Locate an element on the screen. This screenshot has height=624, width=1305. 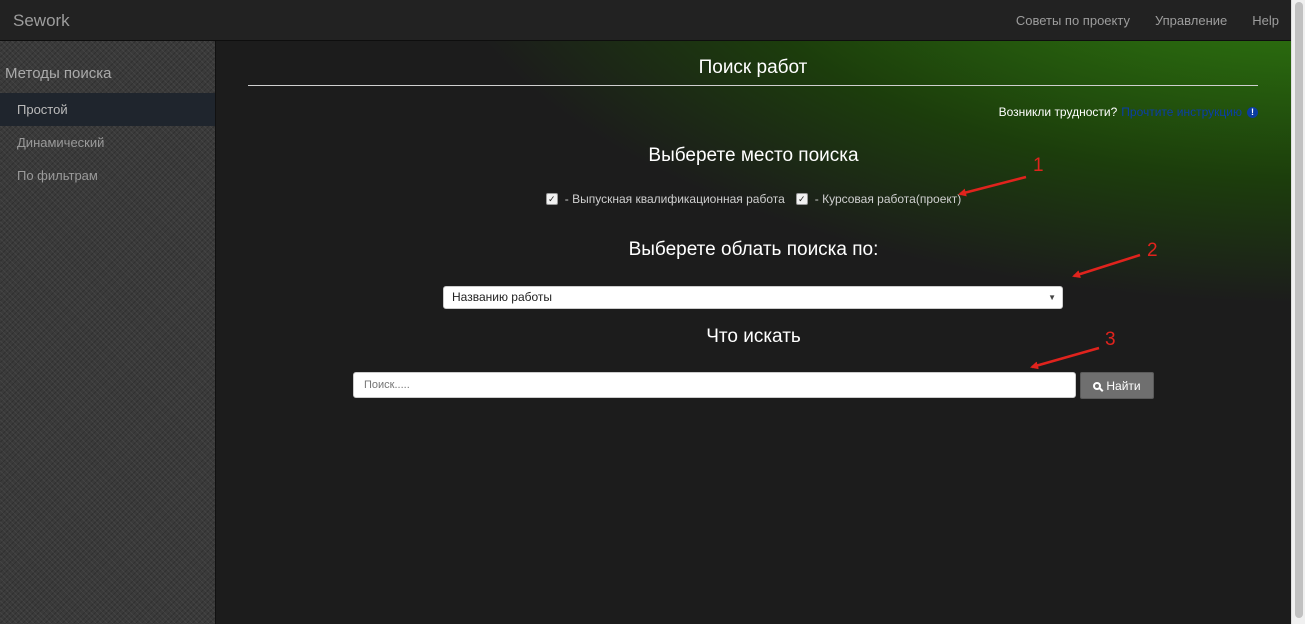
annotation-number-3: 3 is located at coordinates (1110, 339).